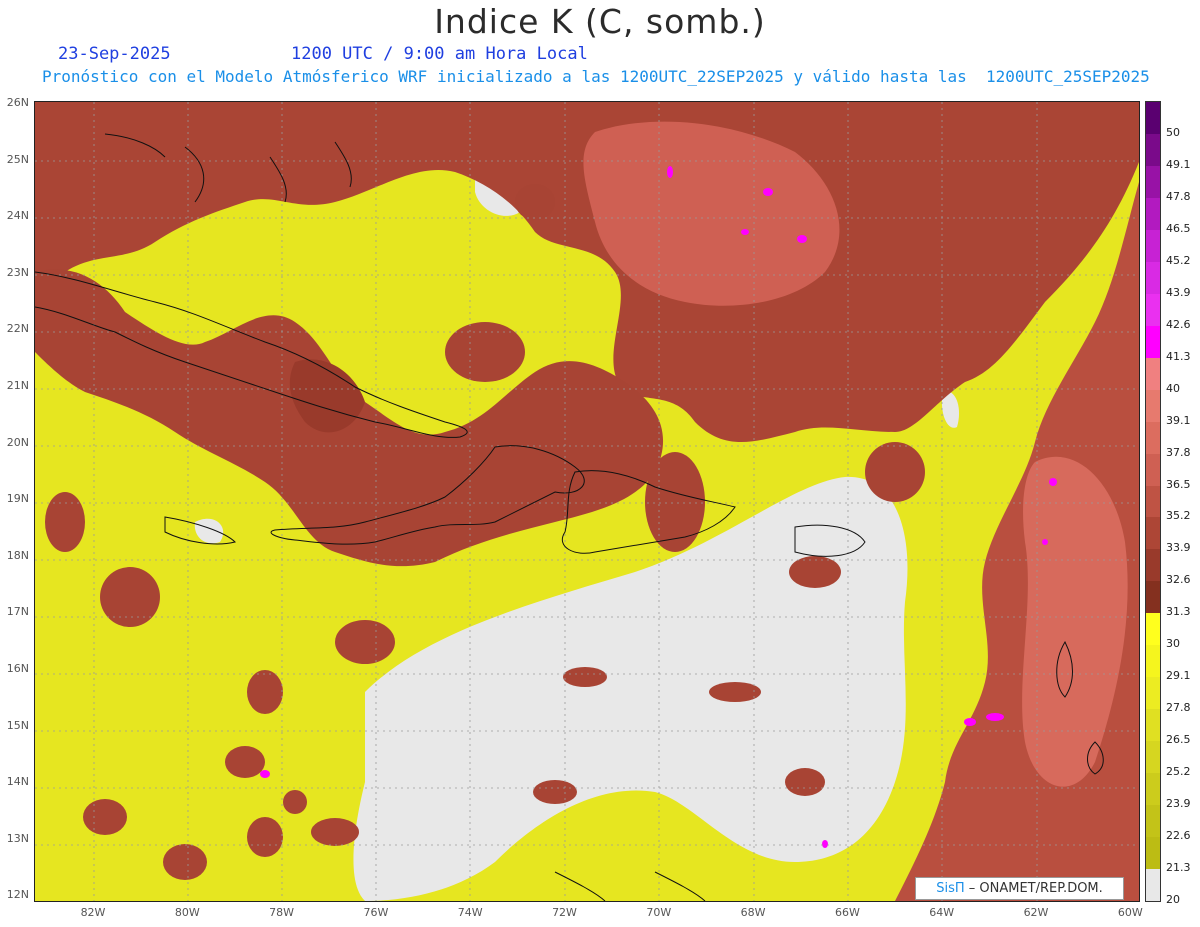  What do you see at coordinates (1035, 888) in the screenshot?
I see `credit-text: – ONAMET/REP.DOM.` at bounding box center [1035, 888].